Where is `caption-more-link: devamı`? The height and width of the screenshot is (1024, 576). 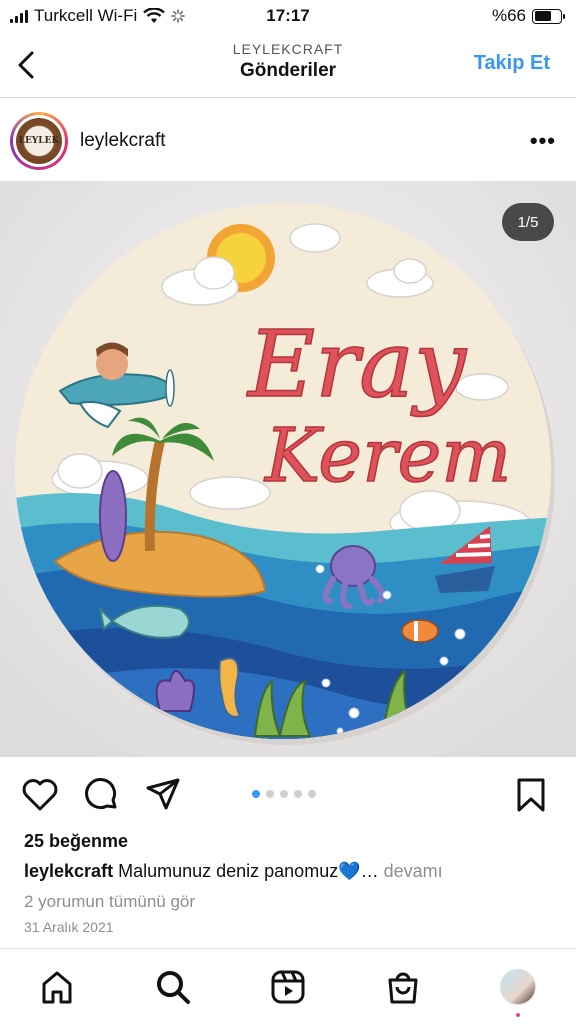
caption-more-link: devamı is located at coordinates (413, 871).